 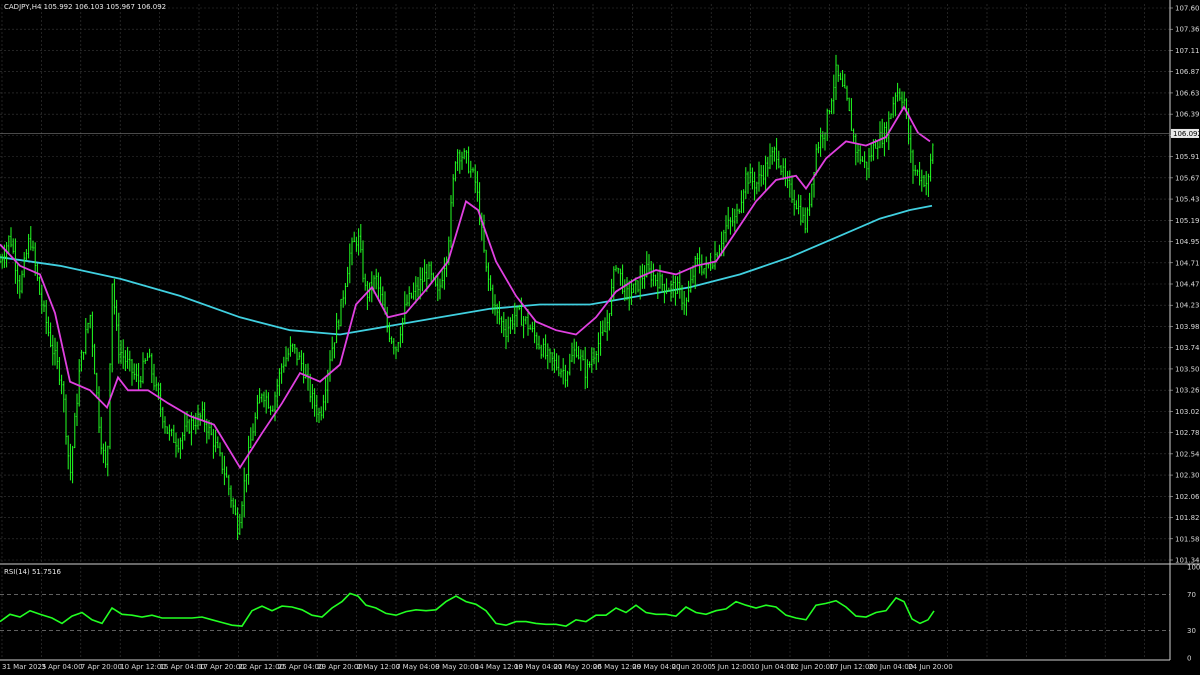 What do you see at coordinates (1187, 30) in the screenshot?
I see `price-tick-label: 107.360` at bounding box center [1187, 30].